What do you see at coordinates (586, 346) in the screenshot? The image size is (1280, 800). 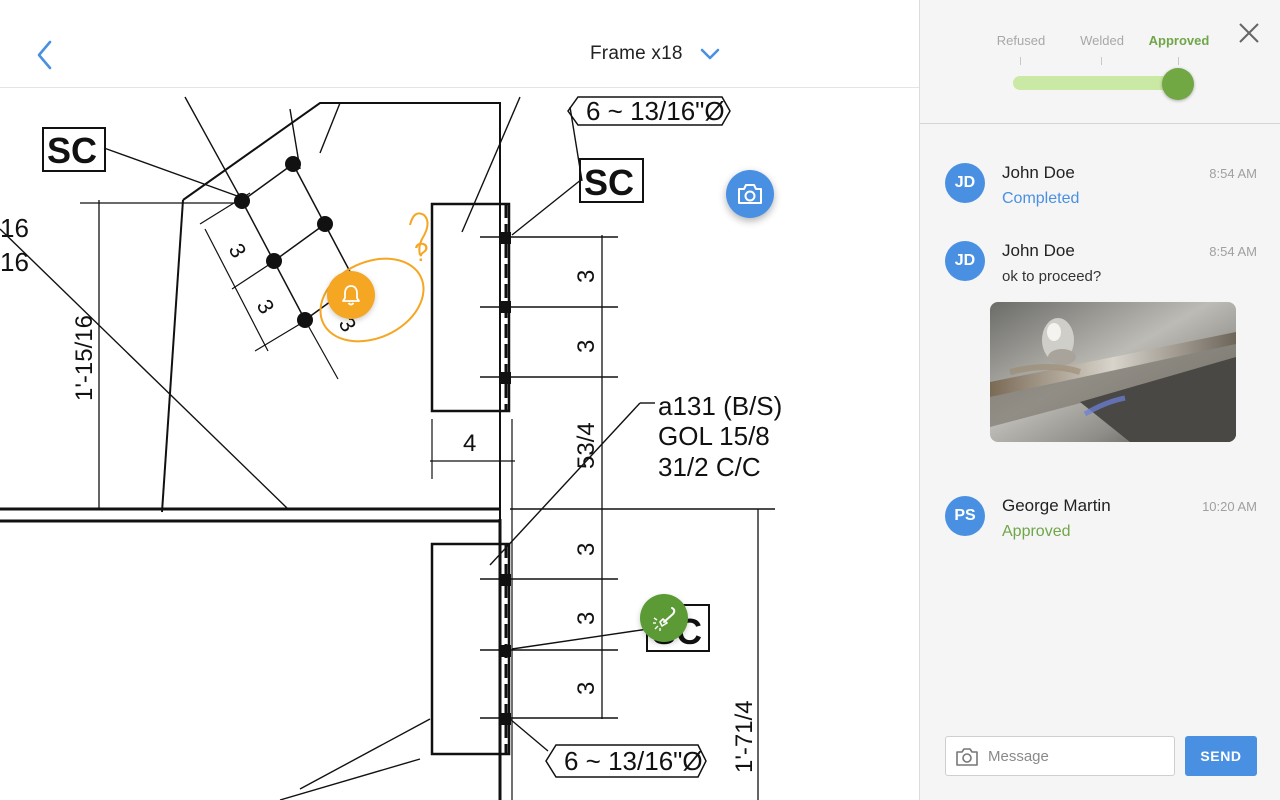 I see `dim-3-r2: 3` at bounding box center [586, 346].